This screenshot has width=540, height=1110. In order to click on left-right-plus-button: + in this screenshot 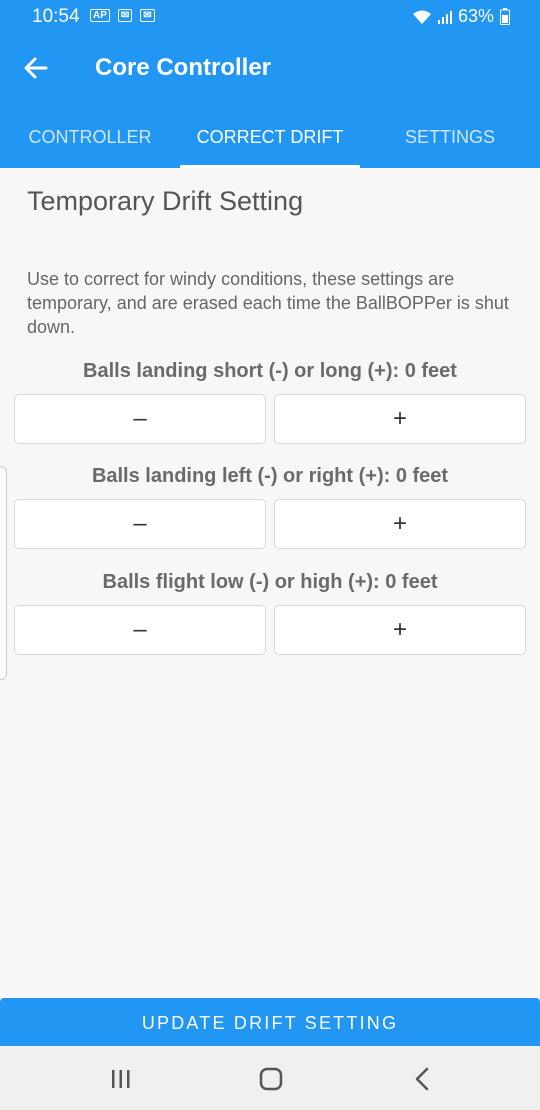, I will do `click(400, 524)`.